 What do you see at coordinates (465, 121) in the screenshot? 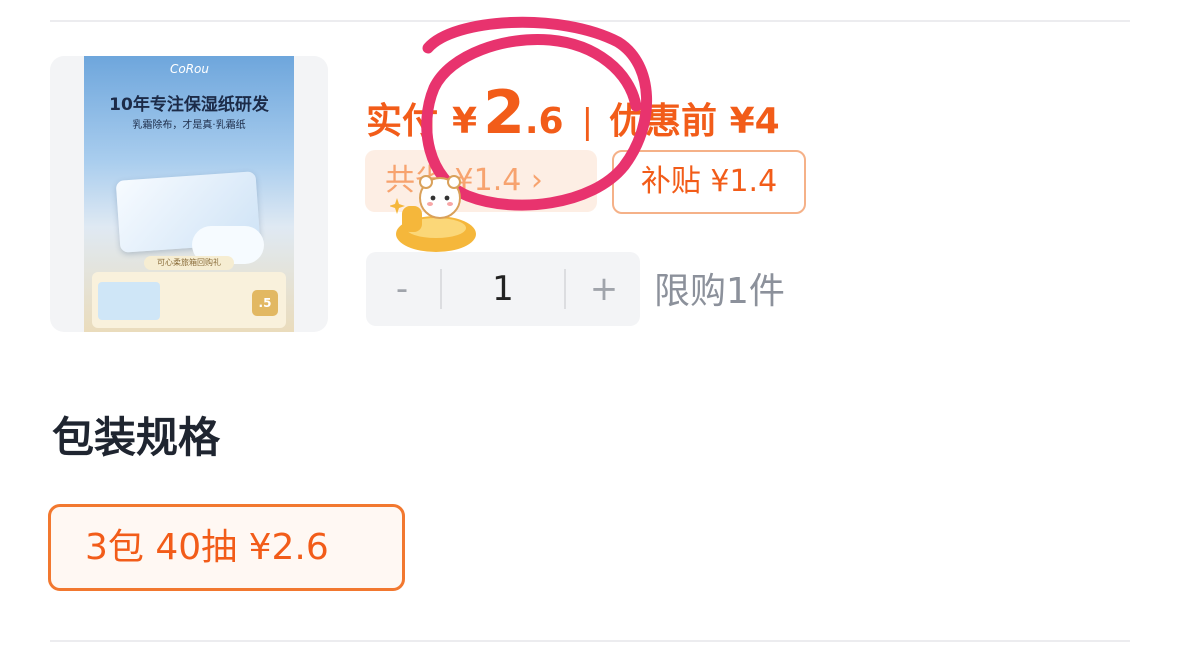
I see `currency-symbol: ¥` at bounding box center [465, 121].